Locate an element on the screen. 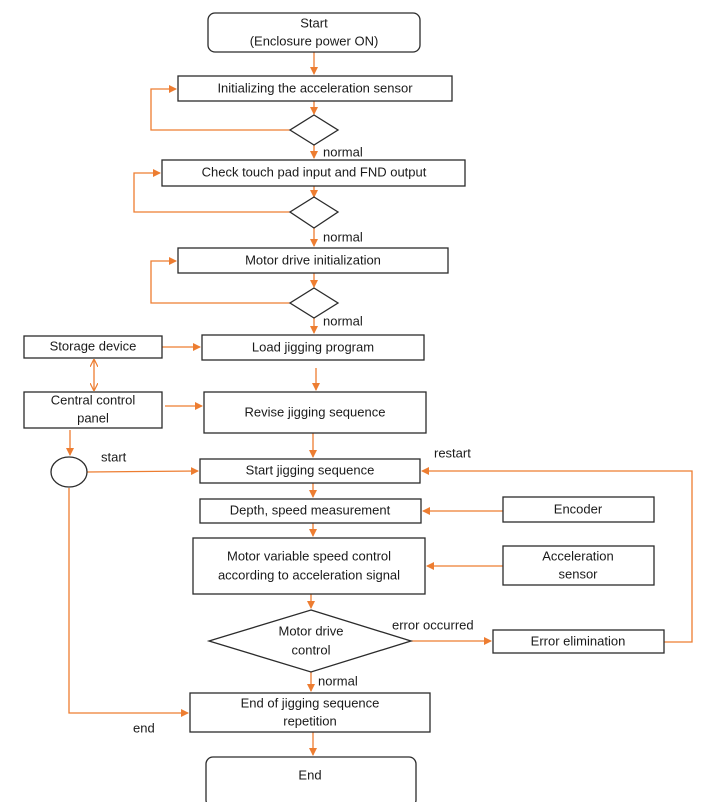 This screenshot has width=706, height=802. node-revise-sequence: Revise jigging sequence is located at coordinates (315, 412).